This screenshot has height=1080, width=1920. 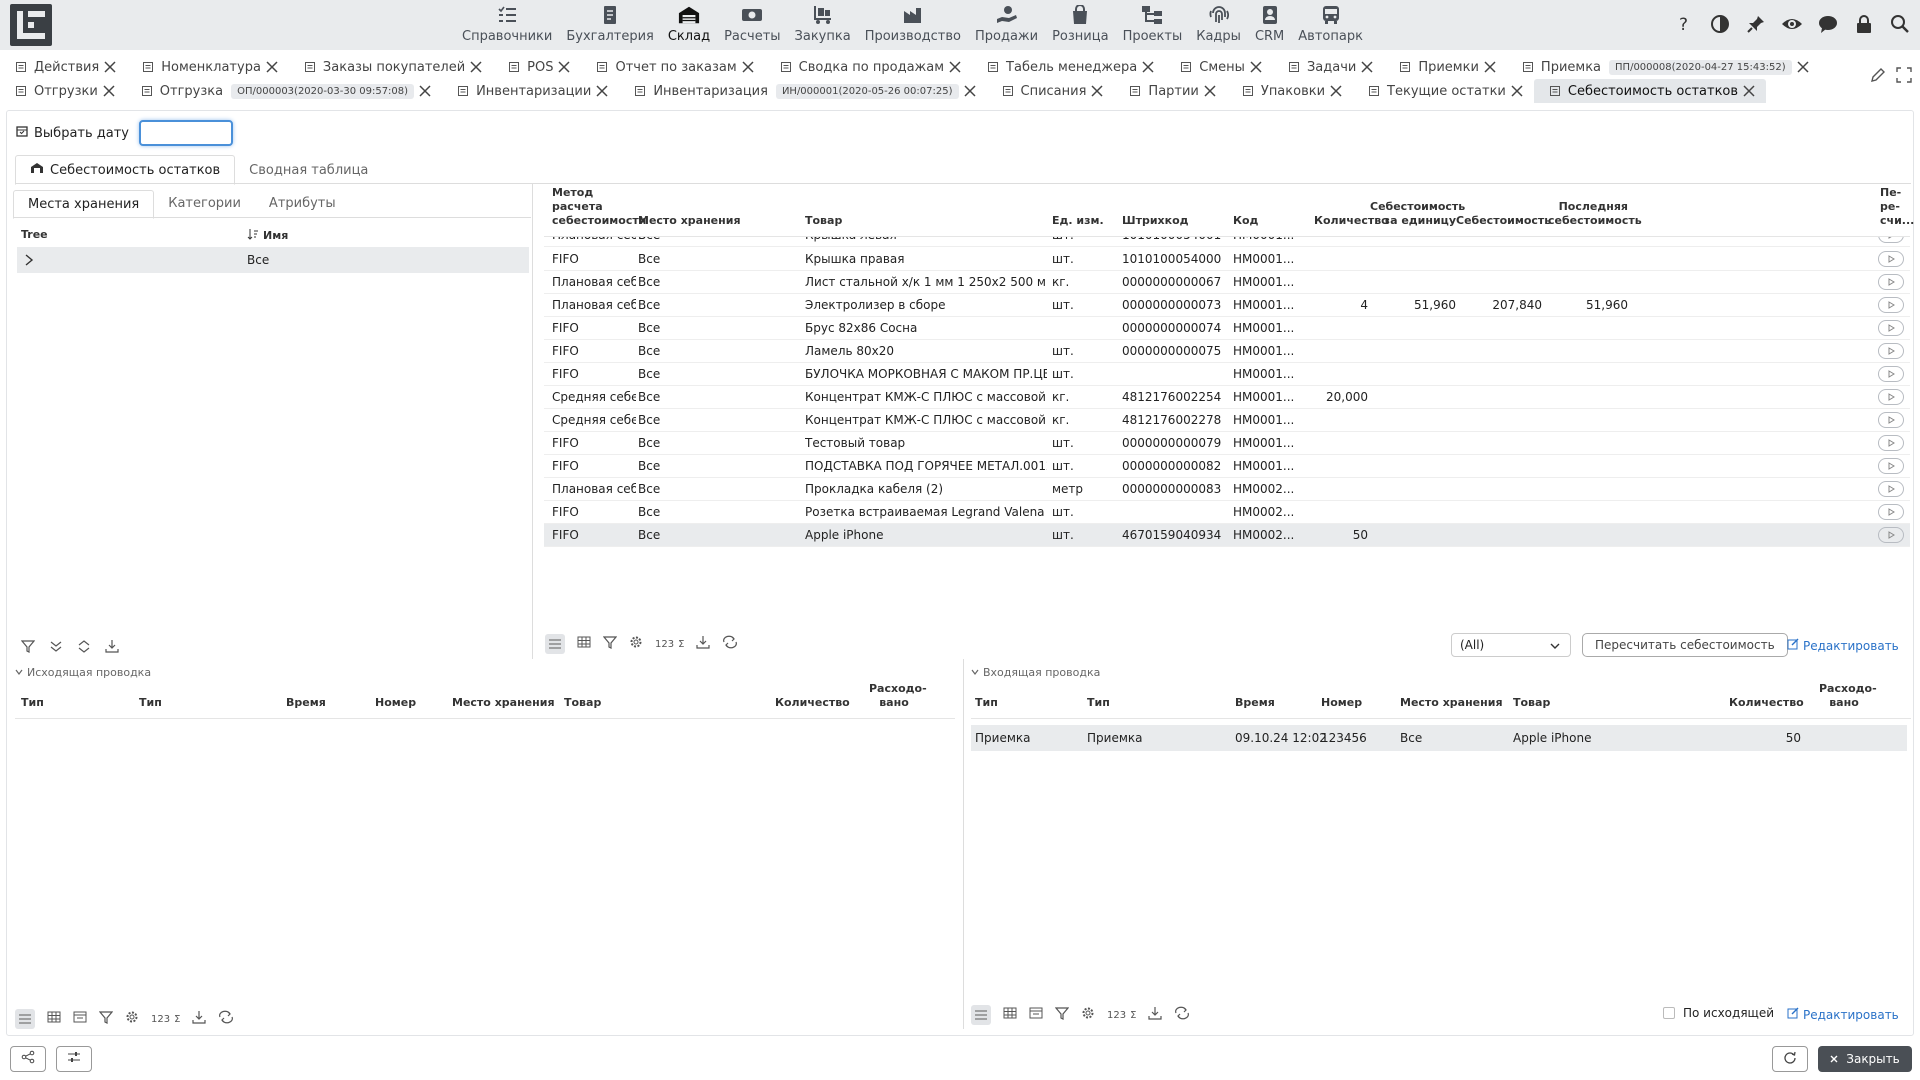 I want to click on filter-select: (All), so click(x=1511, y=645).